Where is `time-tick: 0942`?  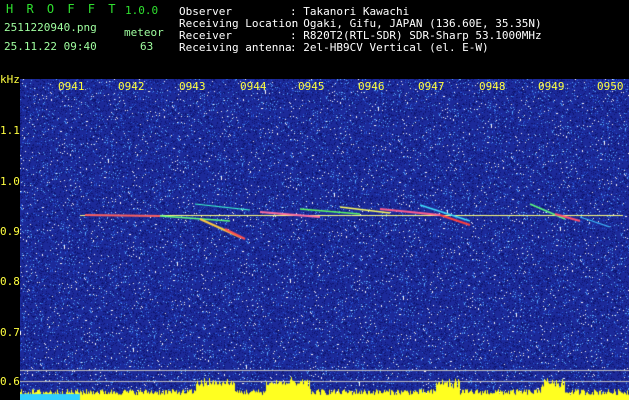
time-tick: 0942 is located at coordinates (131, 86).